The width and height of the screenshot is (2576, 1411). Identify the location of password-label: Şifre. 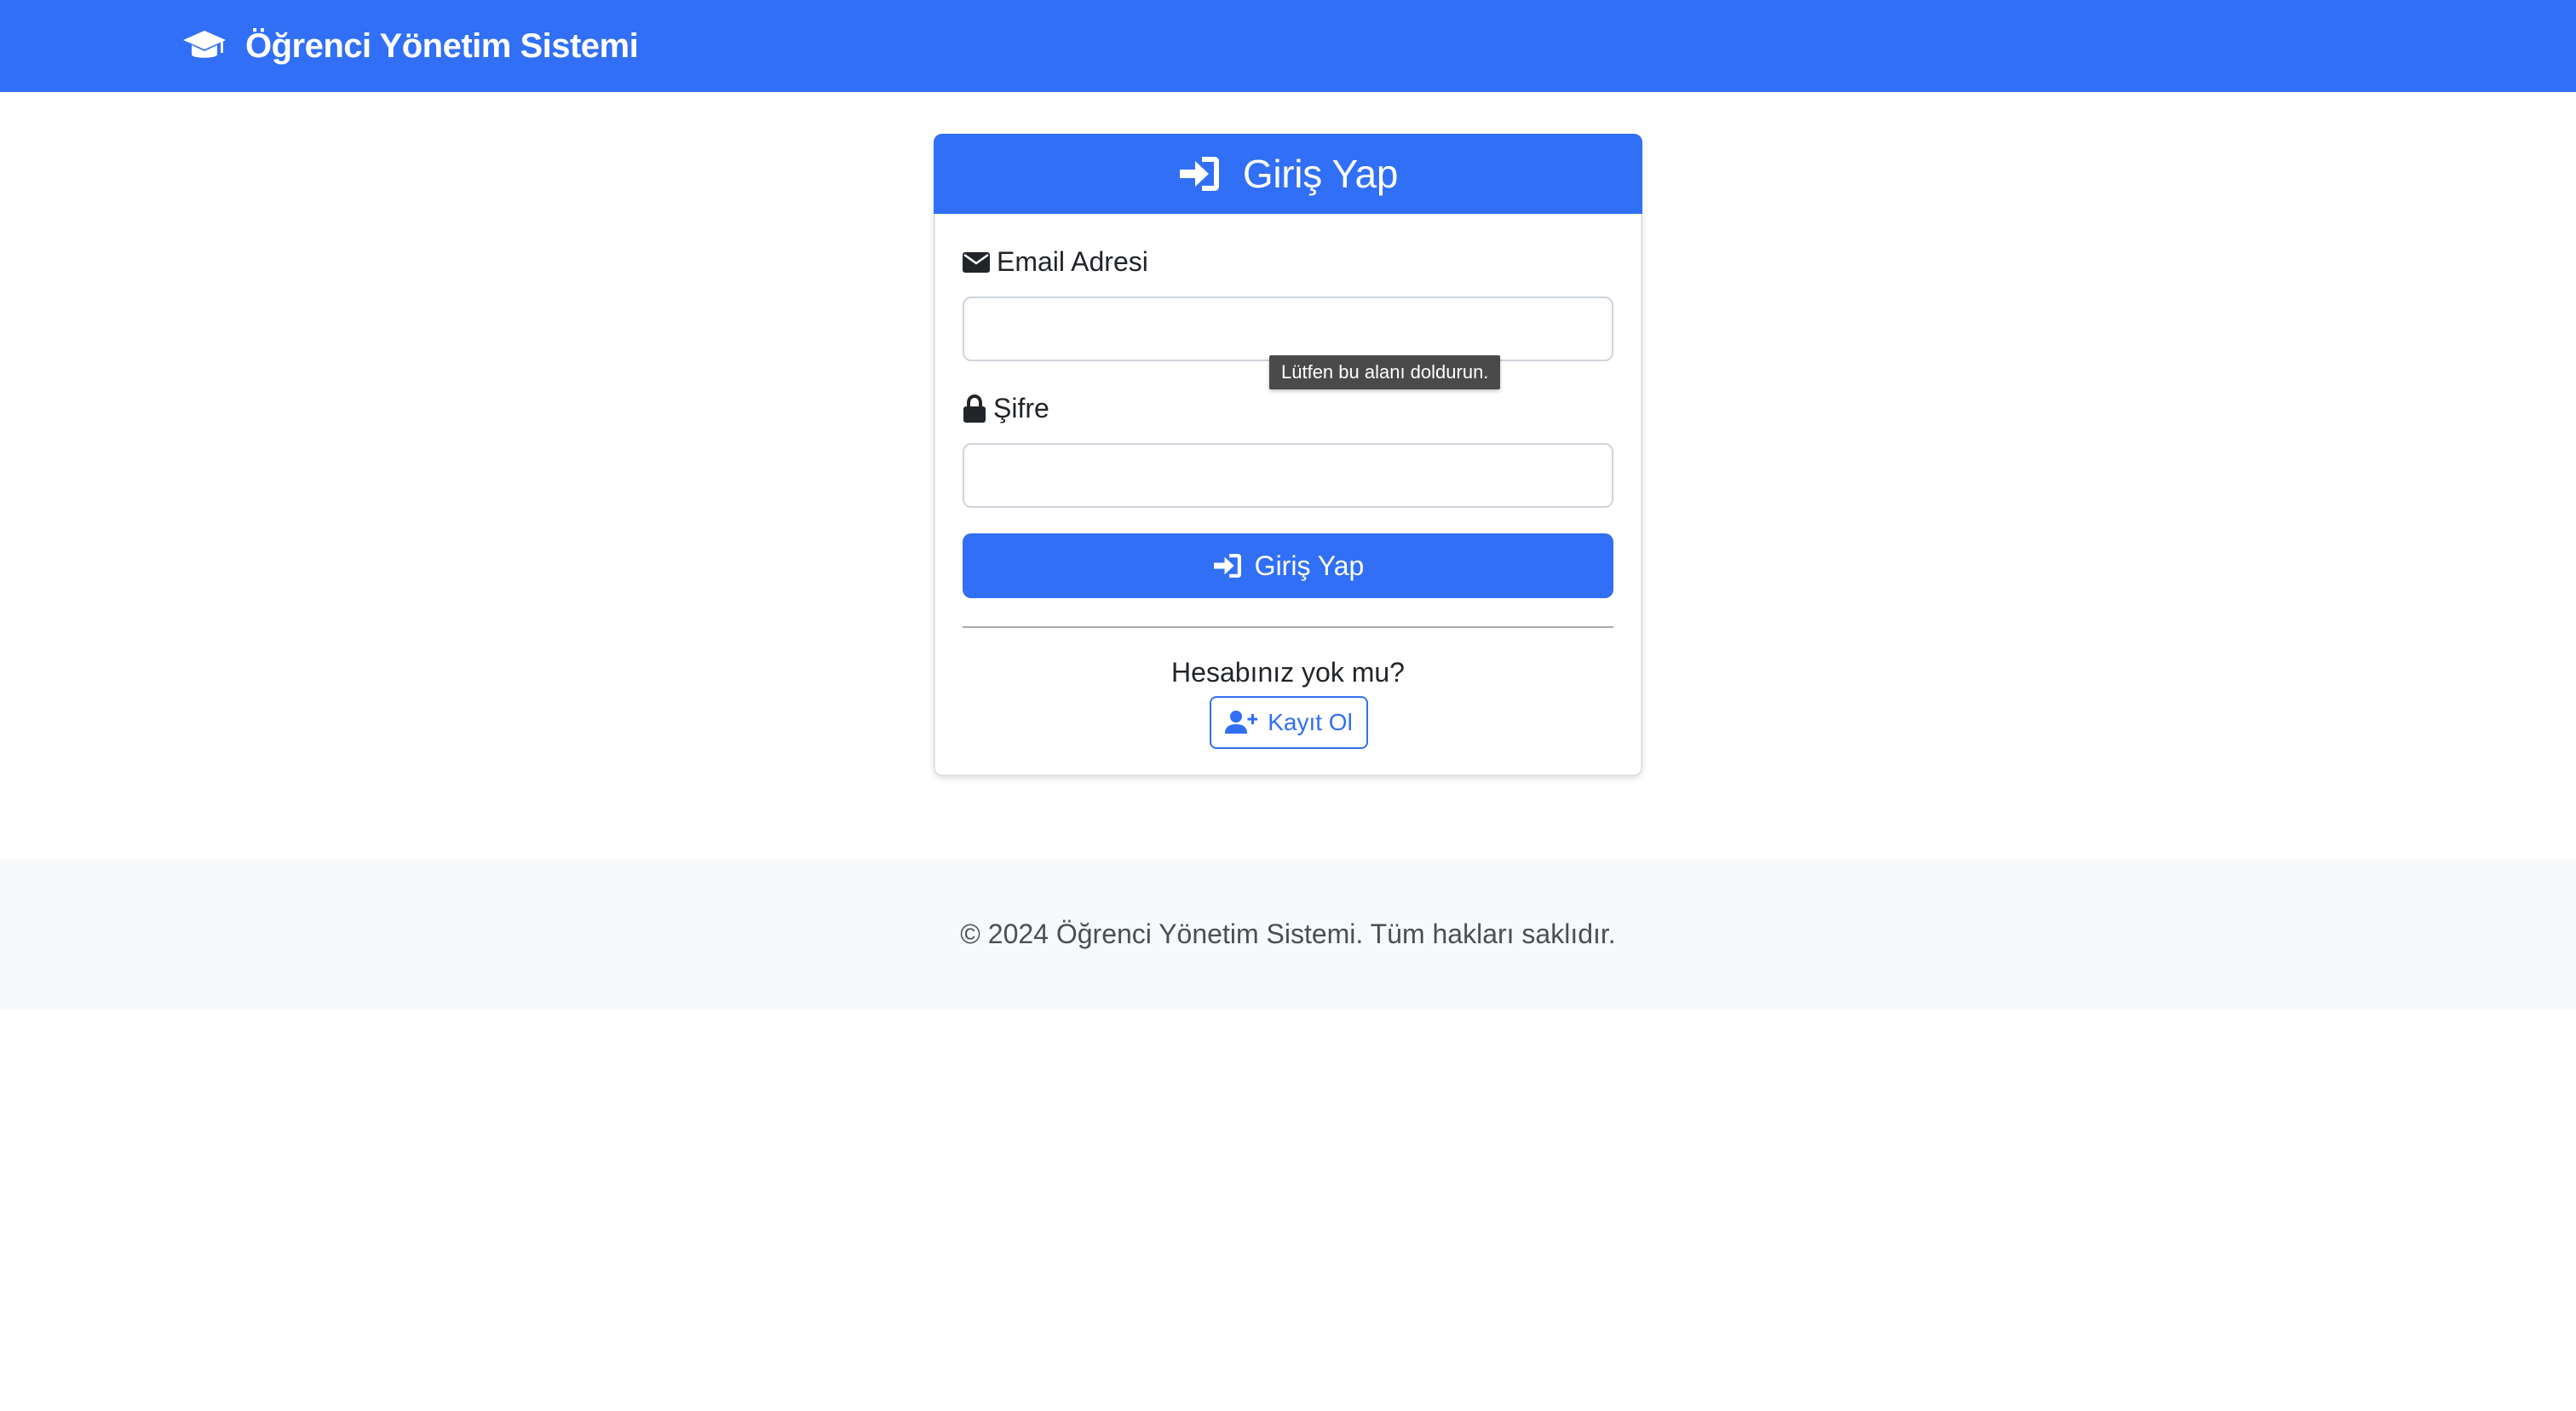
(1006, 408).